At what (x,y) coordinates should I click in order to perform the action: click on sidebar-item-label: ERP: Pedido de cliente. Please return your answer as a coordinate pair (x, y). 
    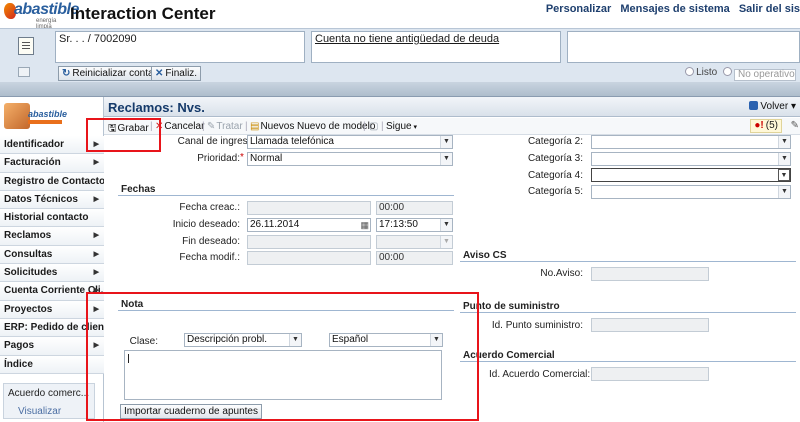
    Looking at the image, I should click on (54, 327).